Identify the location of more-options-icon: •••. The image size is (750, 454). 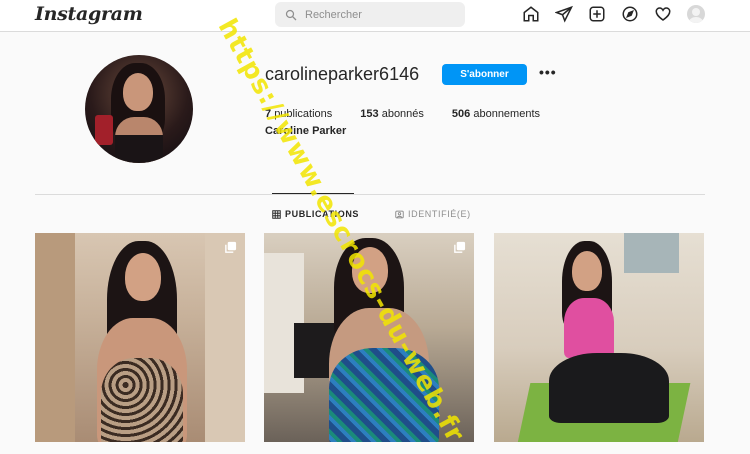
(548, 72).